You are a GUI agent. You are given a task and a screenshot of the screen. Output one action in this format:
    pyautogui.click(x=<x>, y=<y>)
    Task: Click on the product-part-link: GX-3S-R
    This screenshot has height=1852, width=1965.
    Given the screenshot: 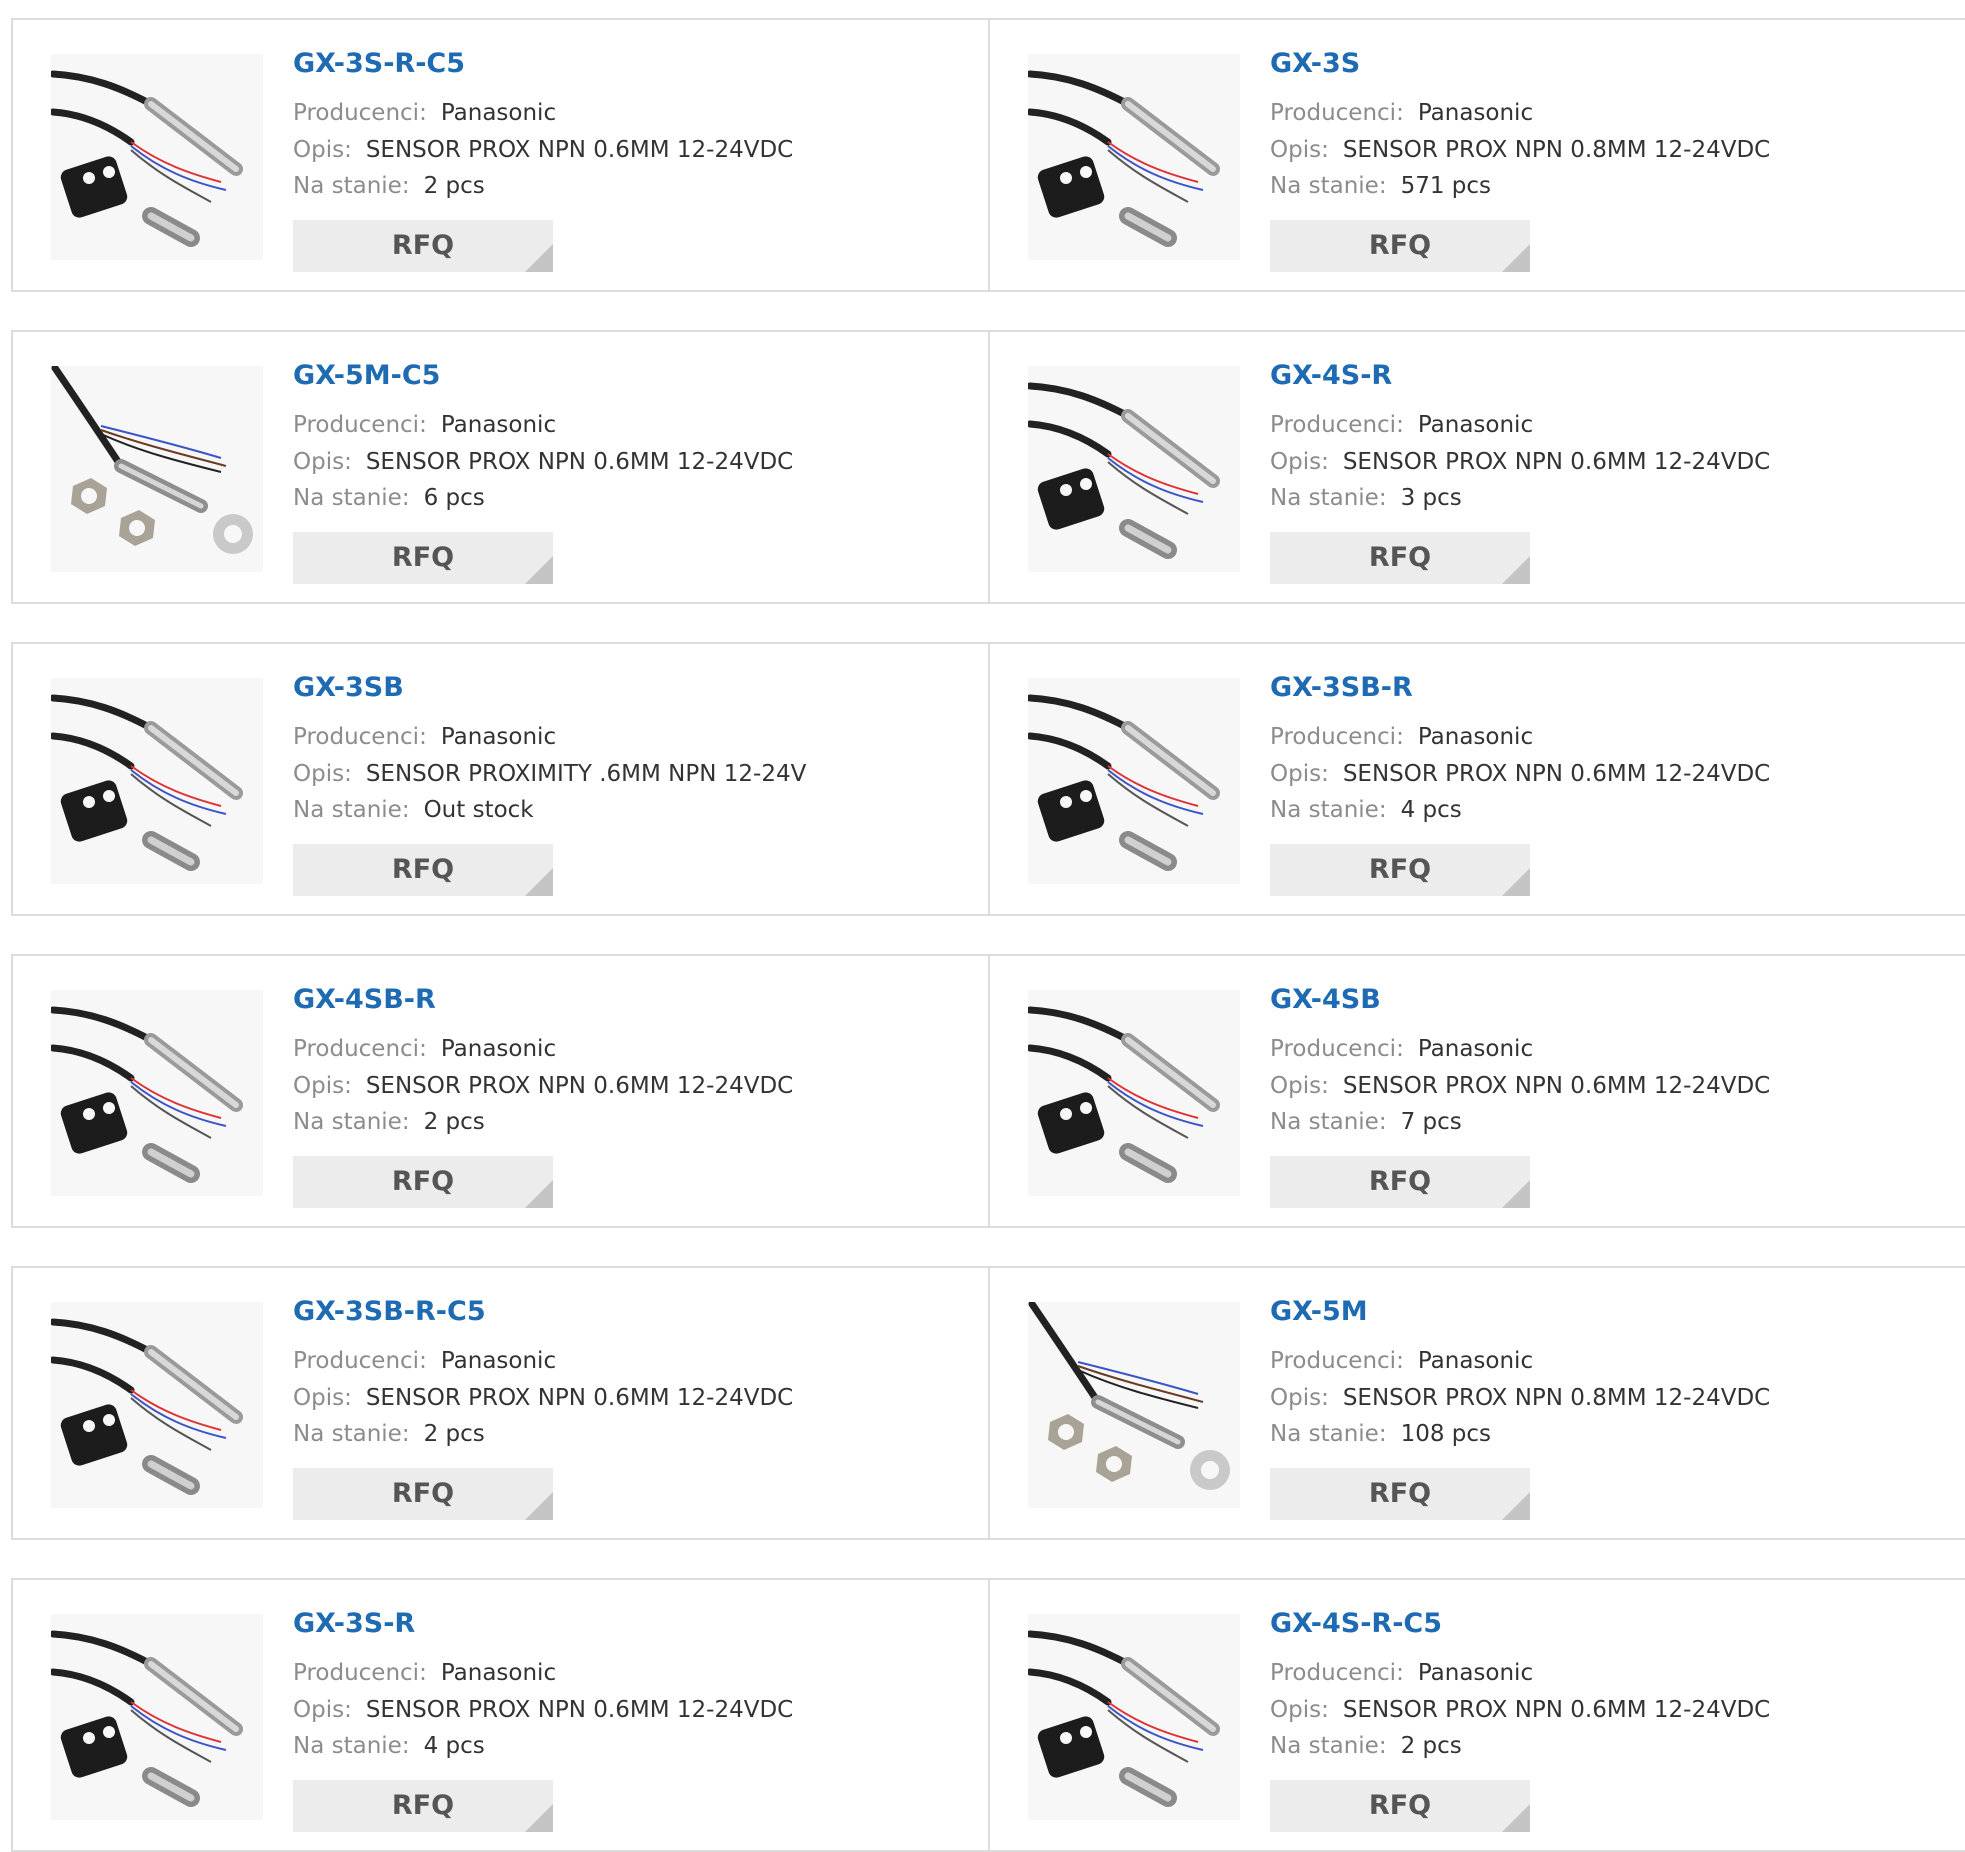 What is the action you would take?
    pyautogui.click(x=354, y=1623)
    